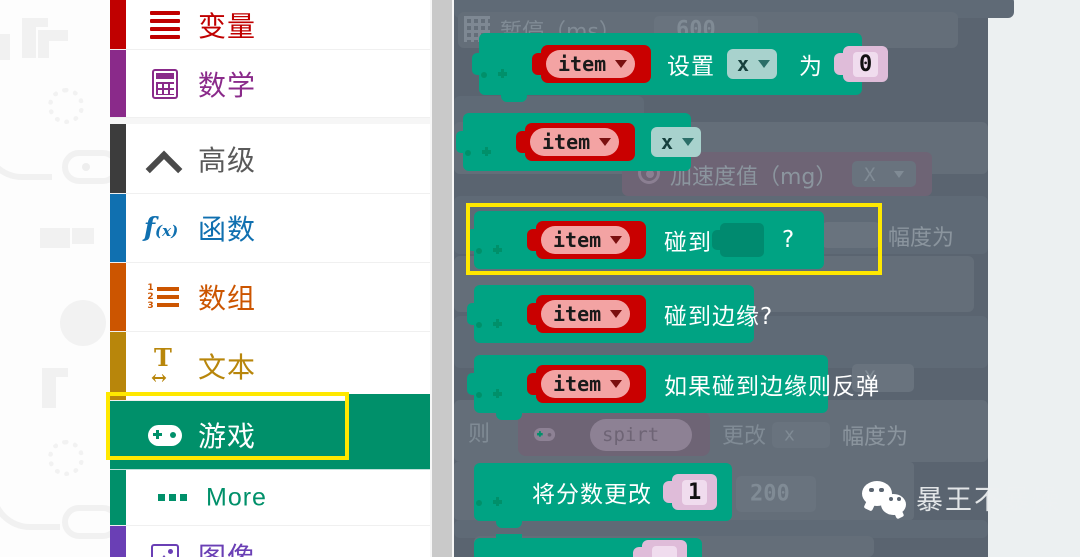 This screenshot has width=1080, height=557. I want to click on block-label-bounce: 如果碰到边缘则反弹, so click(772, 387).